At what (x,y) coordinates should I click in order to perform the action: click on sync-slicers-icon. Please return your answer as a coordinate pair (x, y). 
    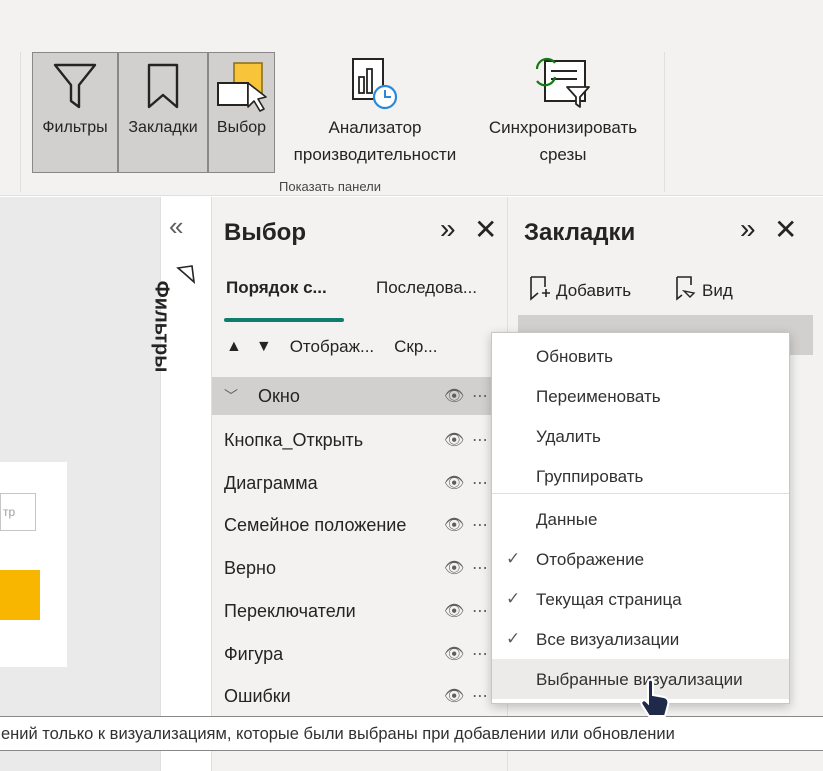
    Looking at the image, I should click on (563, 83).